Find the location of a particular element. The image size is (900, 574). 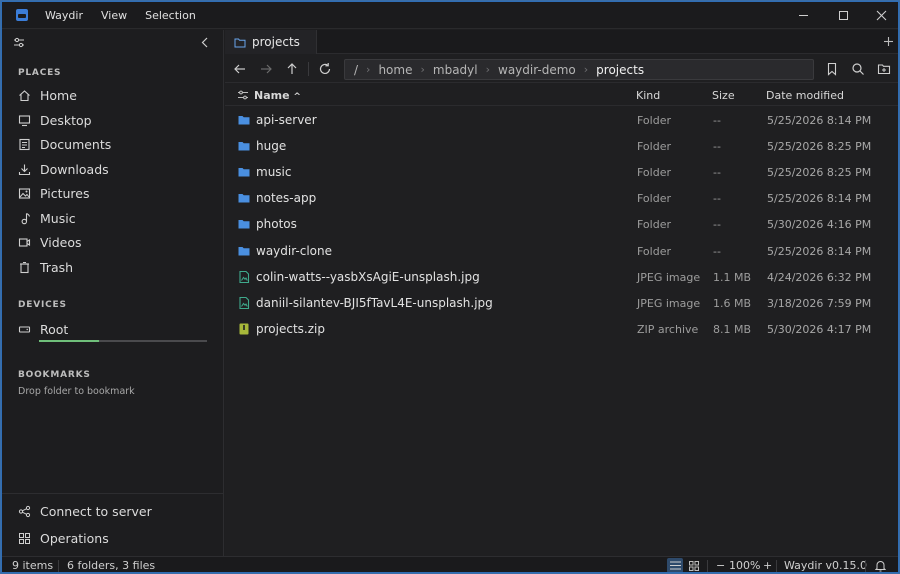

grid-view-button is located at coordinates (694, 565).